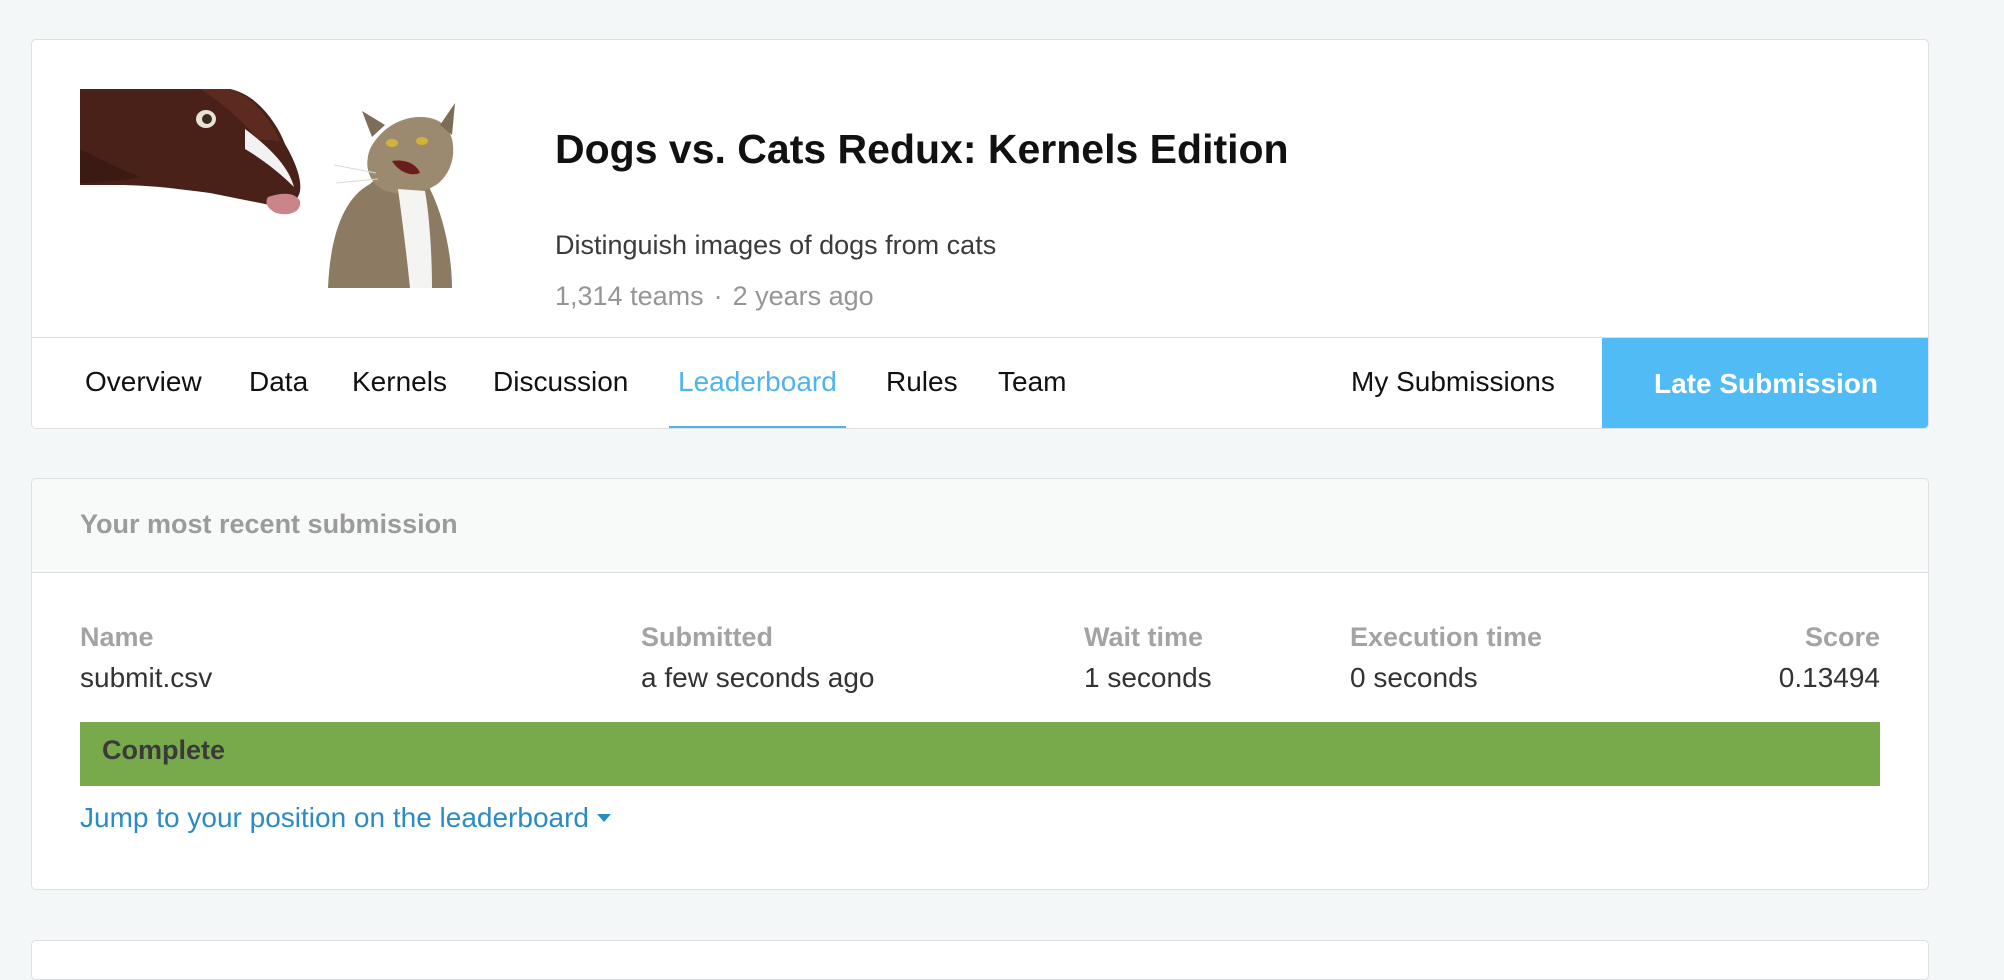 The width and height of the screenshot is (2004, 980). What do you see at coordinates (190, 152) in the screenshot?
I see `dog-image` at bounding box center [190, 152].